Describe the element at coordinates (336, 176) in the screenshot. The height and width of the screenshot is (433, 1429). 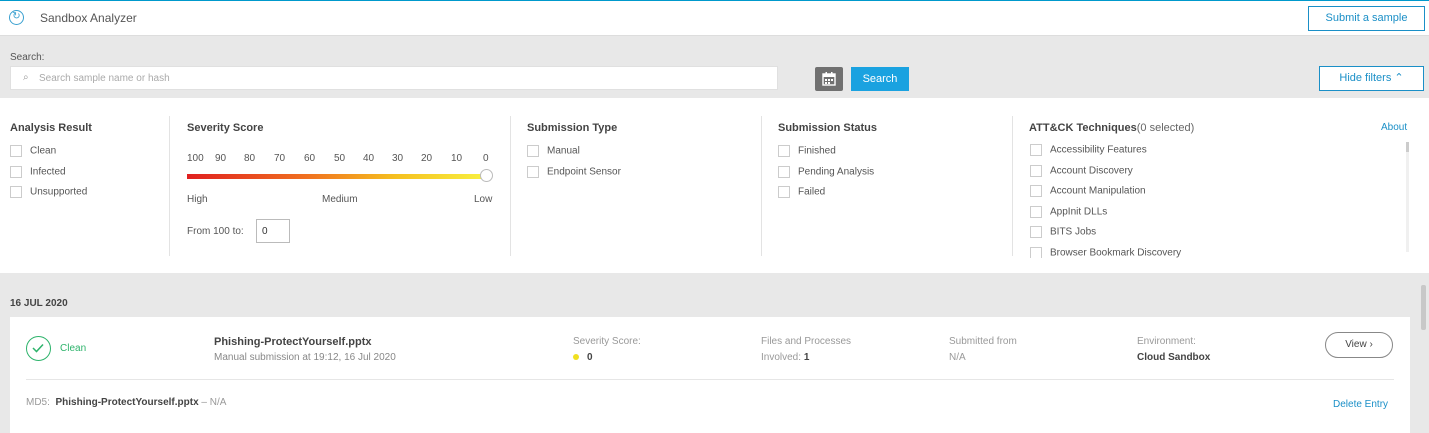
I see `severity-slider-track` at that location.